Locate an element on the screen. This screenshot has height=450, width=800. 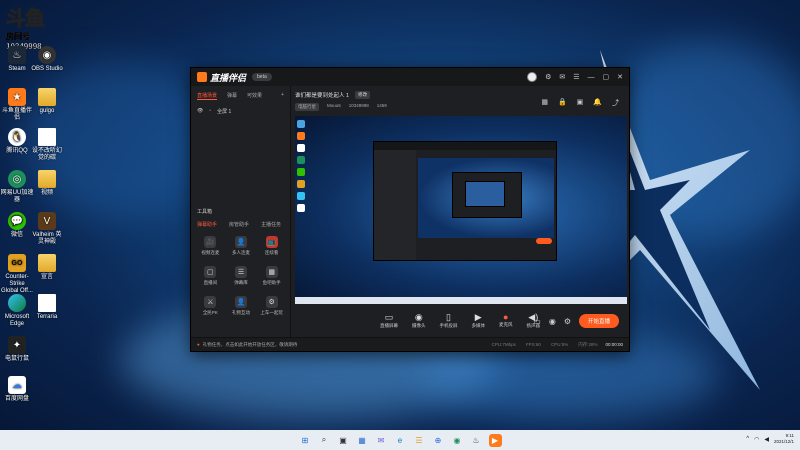
desktop-icon-valheim: V Valheim 英灵神殿 is located at coordinates (47, 229).